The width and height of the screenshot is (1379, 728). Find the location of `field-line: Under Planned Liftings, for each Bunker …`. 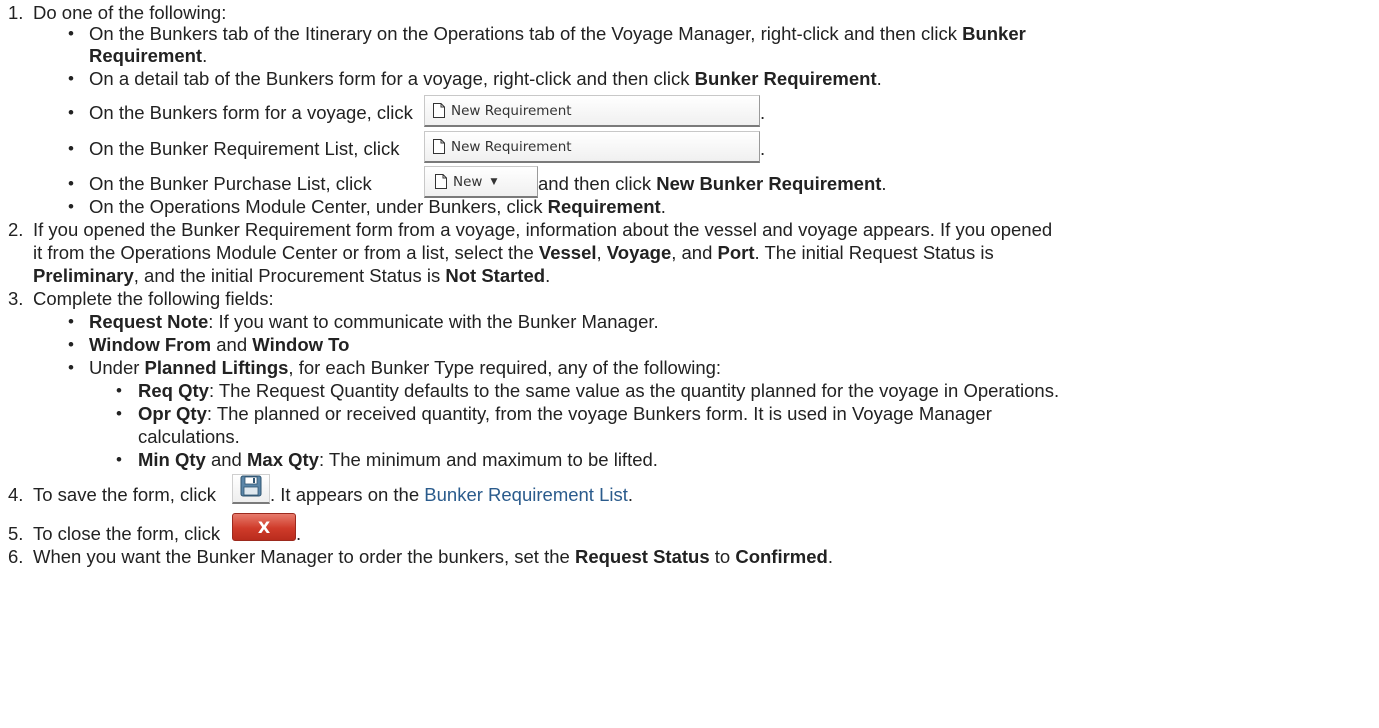

field-line: Under Planned Liftings, for each Bunker … is located at coordinates (405, 367).